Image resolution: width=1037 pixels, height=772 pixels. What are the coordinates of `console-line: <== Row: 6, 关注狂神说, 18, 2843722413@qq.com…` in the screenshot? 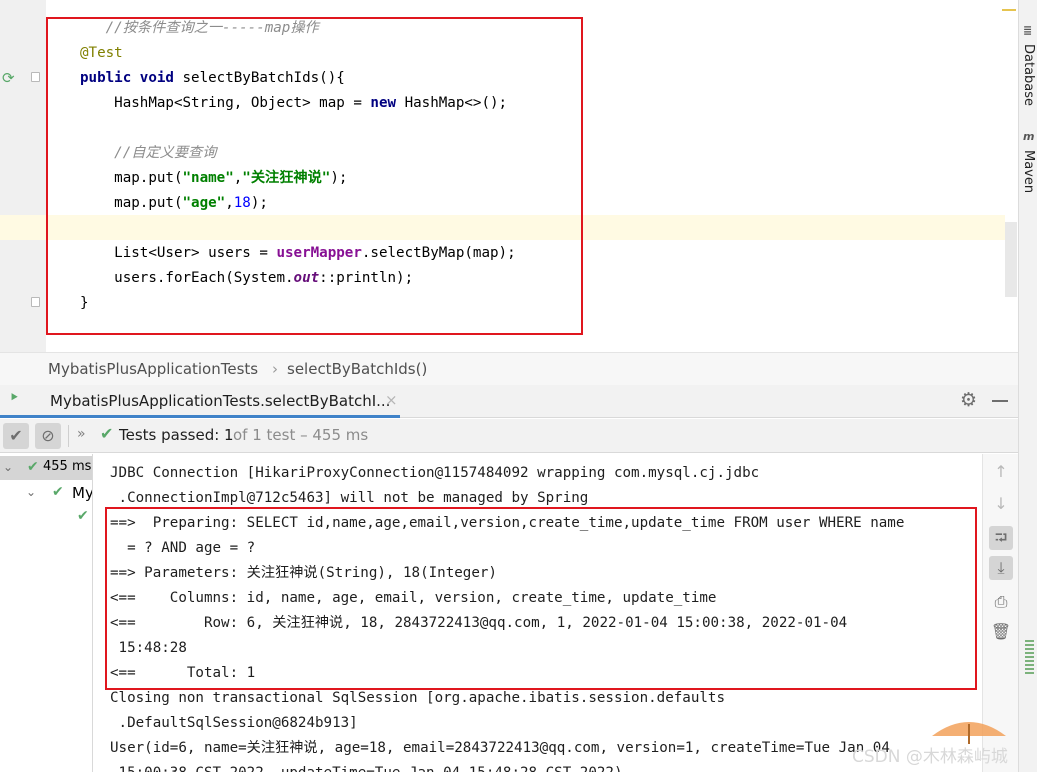 It's located at (479, 623).